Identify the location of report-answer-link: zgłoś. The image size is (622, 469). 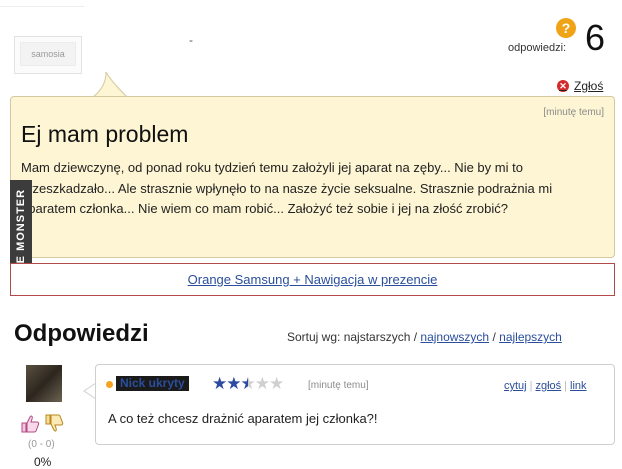
(548, 386).